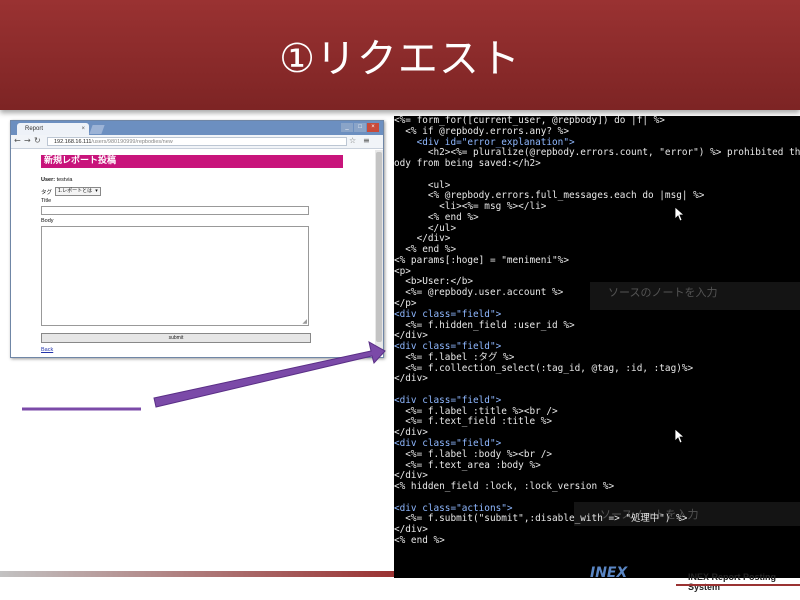 This screenshot has height=600, width=800. What do you see at coordinates (197, 128) in the screenshot?
I see `tab-strip: Report × _ □ ×` at bounding box center [197, 128].